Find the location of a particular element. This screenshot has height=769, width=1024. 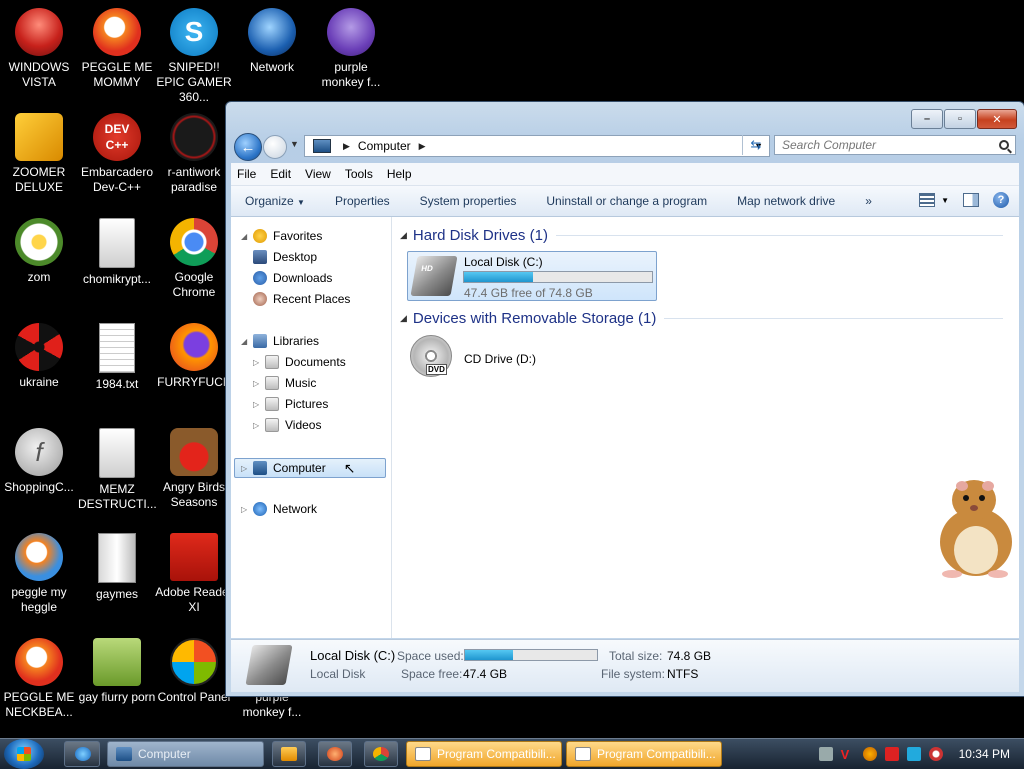

details-type: Local Disk is located at coordinates (338, 674).